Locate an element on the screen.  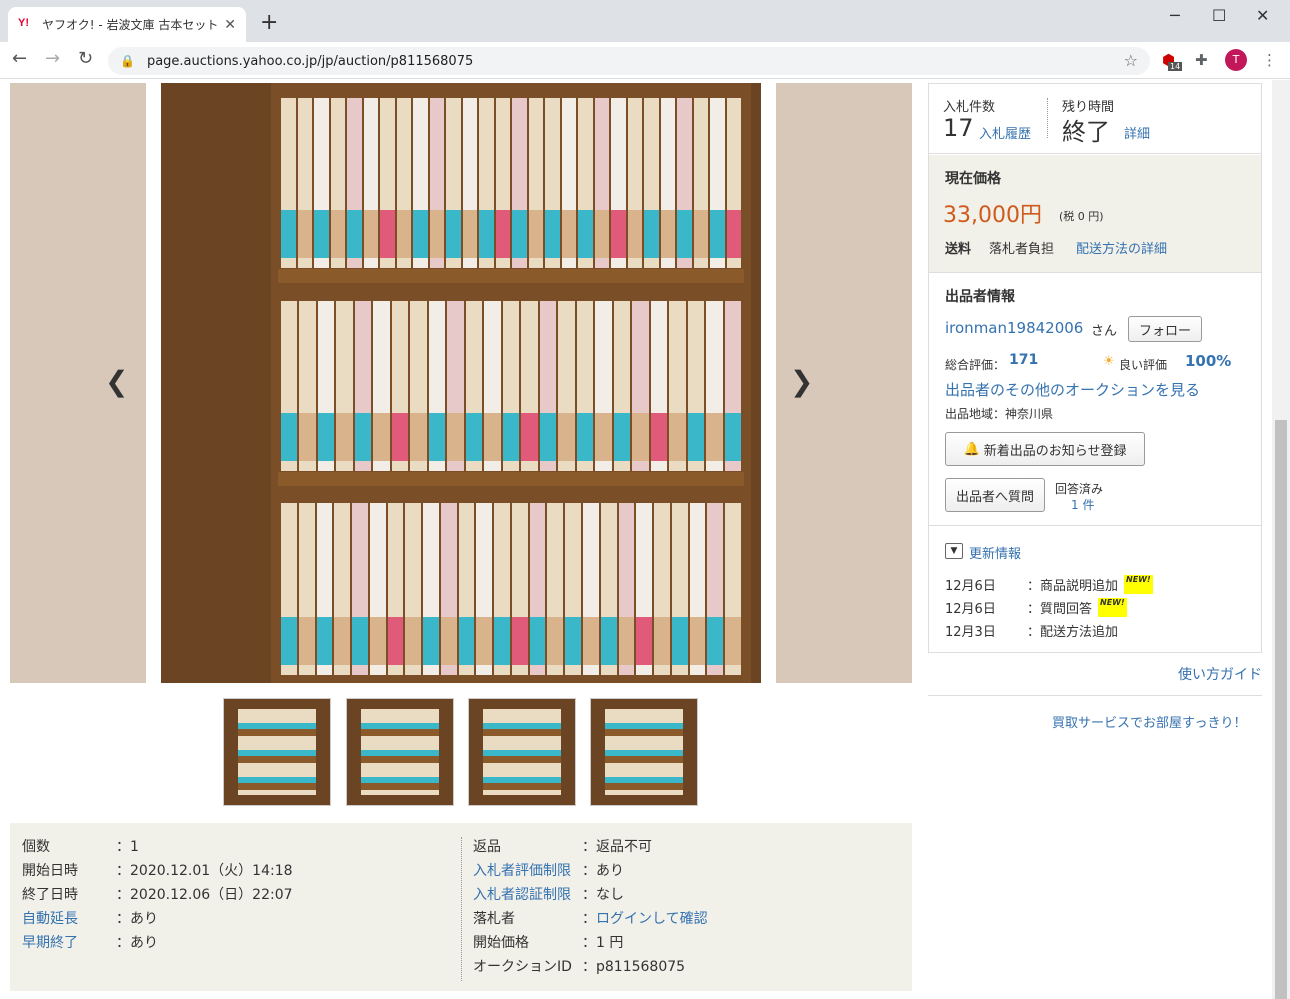
shipping-label: 送料 is located at coordinates (958, 249).